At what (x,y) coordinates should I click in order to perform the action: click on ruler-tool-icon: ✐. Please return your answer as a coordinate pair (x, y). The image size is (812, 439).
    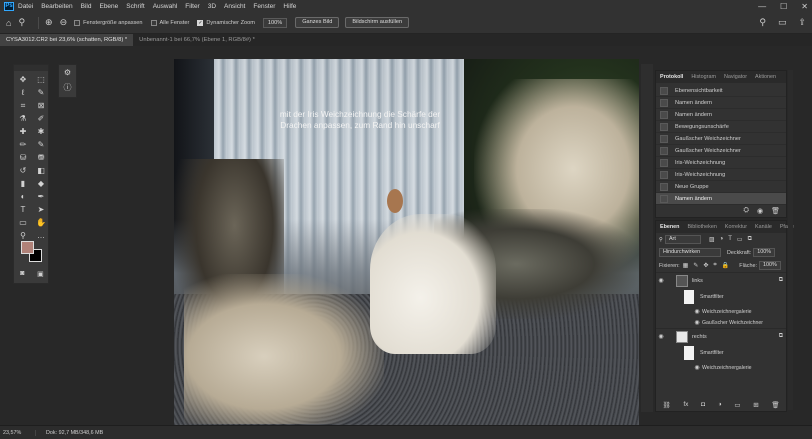
    Looking at the image, I should click on (41, 118).